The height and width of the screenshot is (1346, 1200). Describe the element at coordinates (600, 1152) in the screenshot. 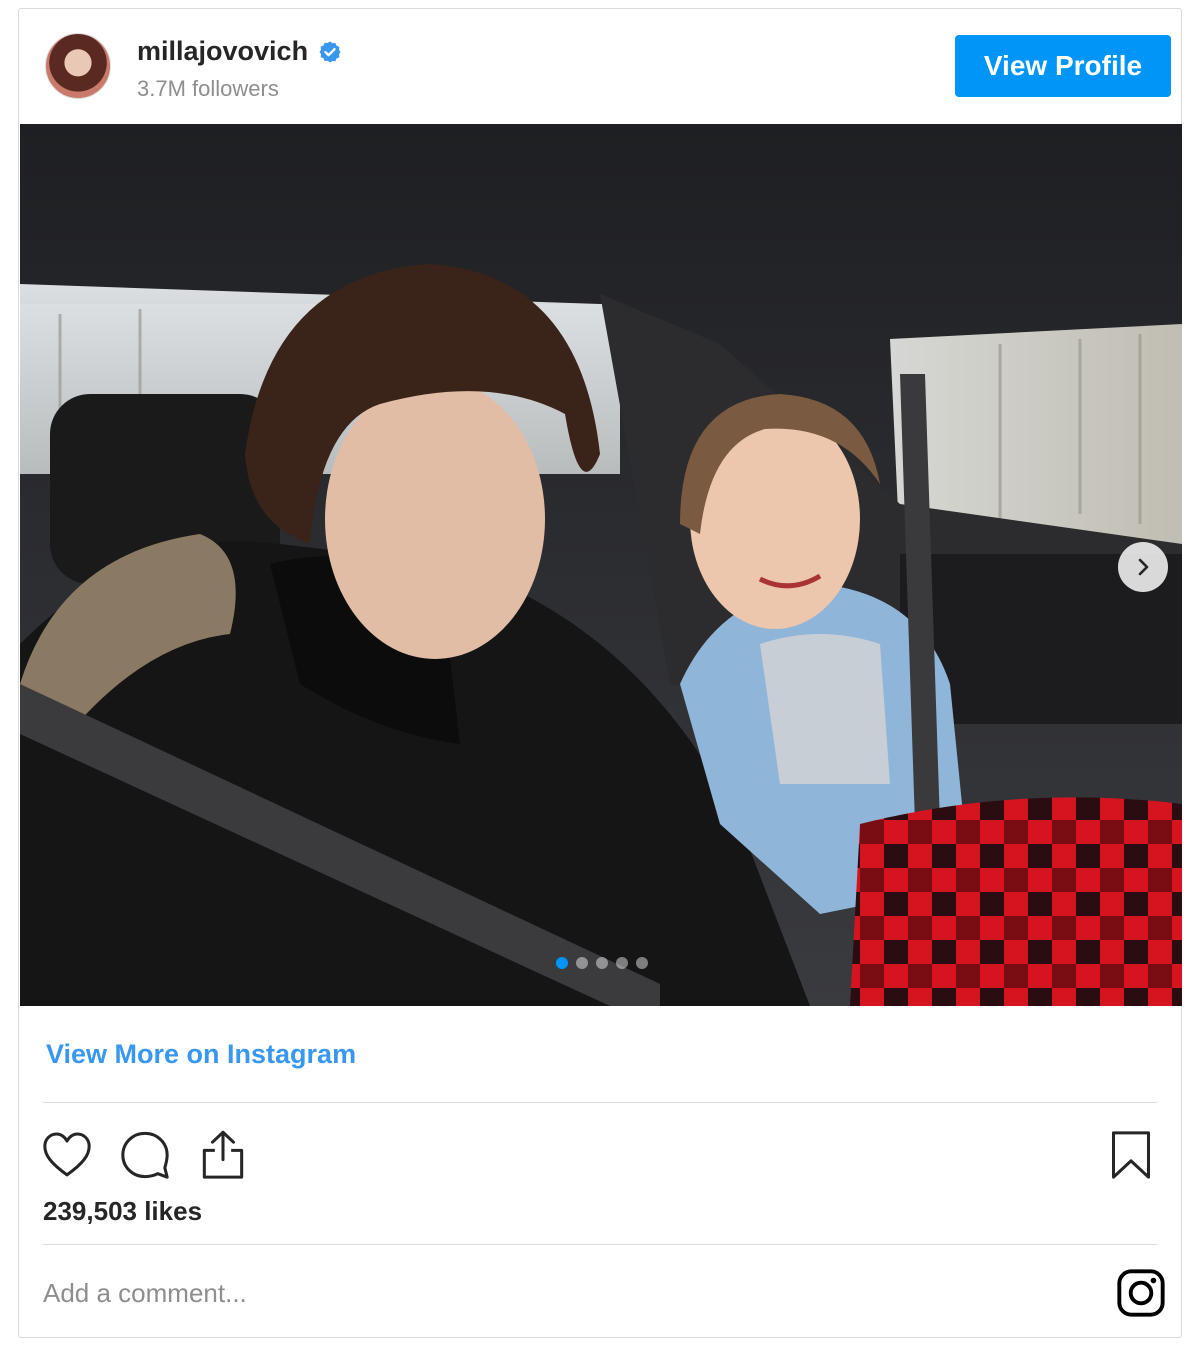

I see `action-bar` at that location.